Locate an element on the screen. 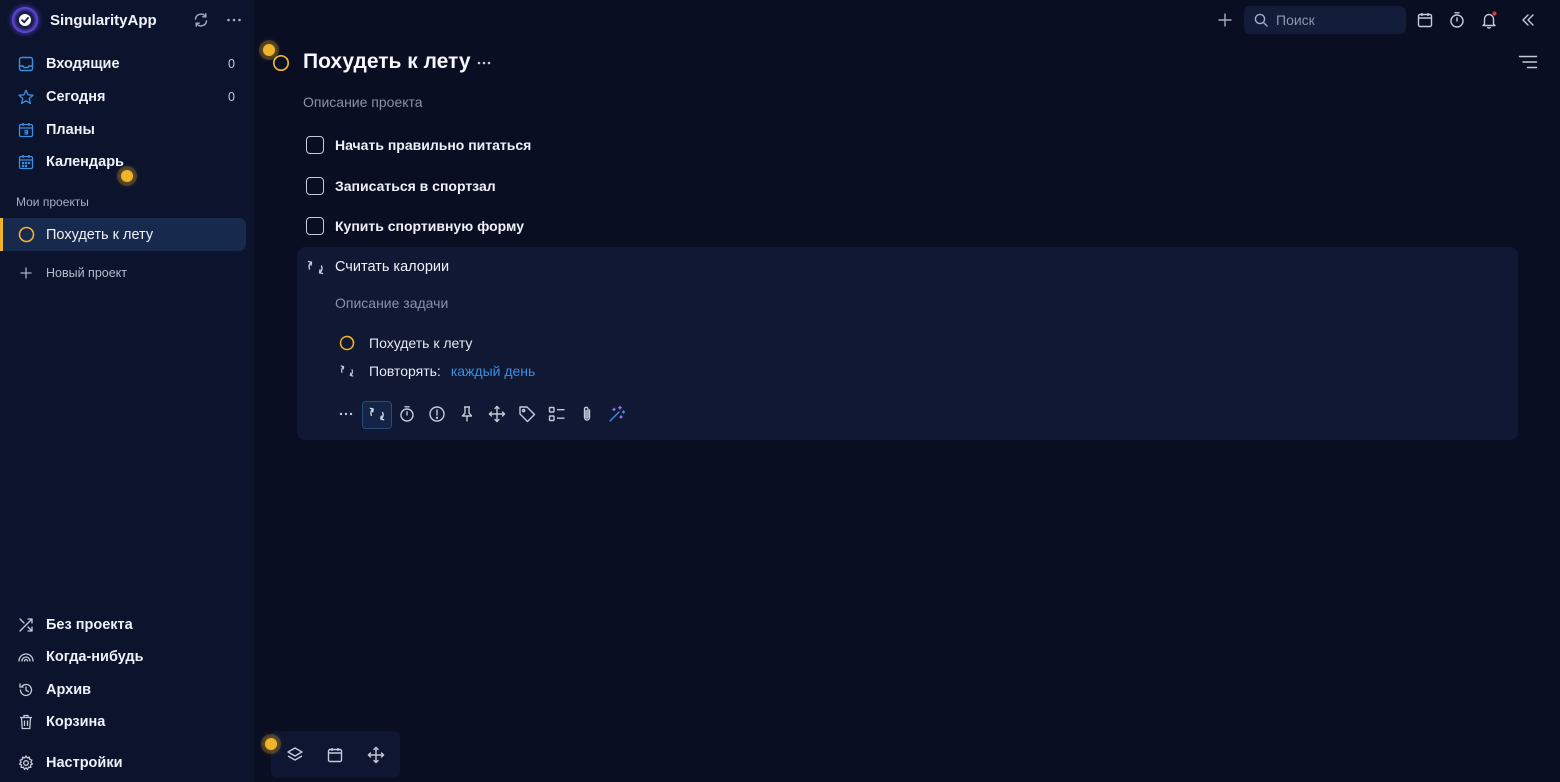  sidebar-item-label: Архив is located at coordinates (69, 690).